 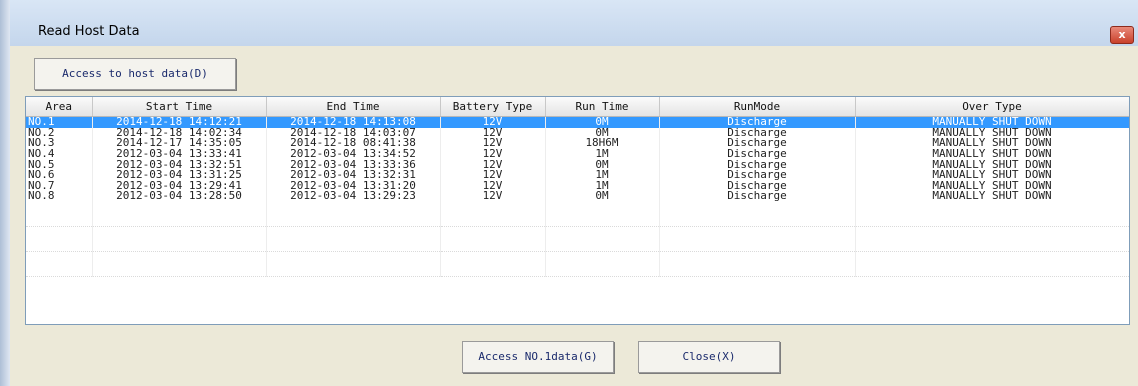 I want to click on window-title: Read Host Data, so click(x=89, y=31).